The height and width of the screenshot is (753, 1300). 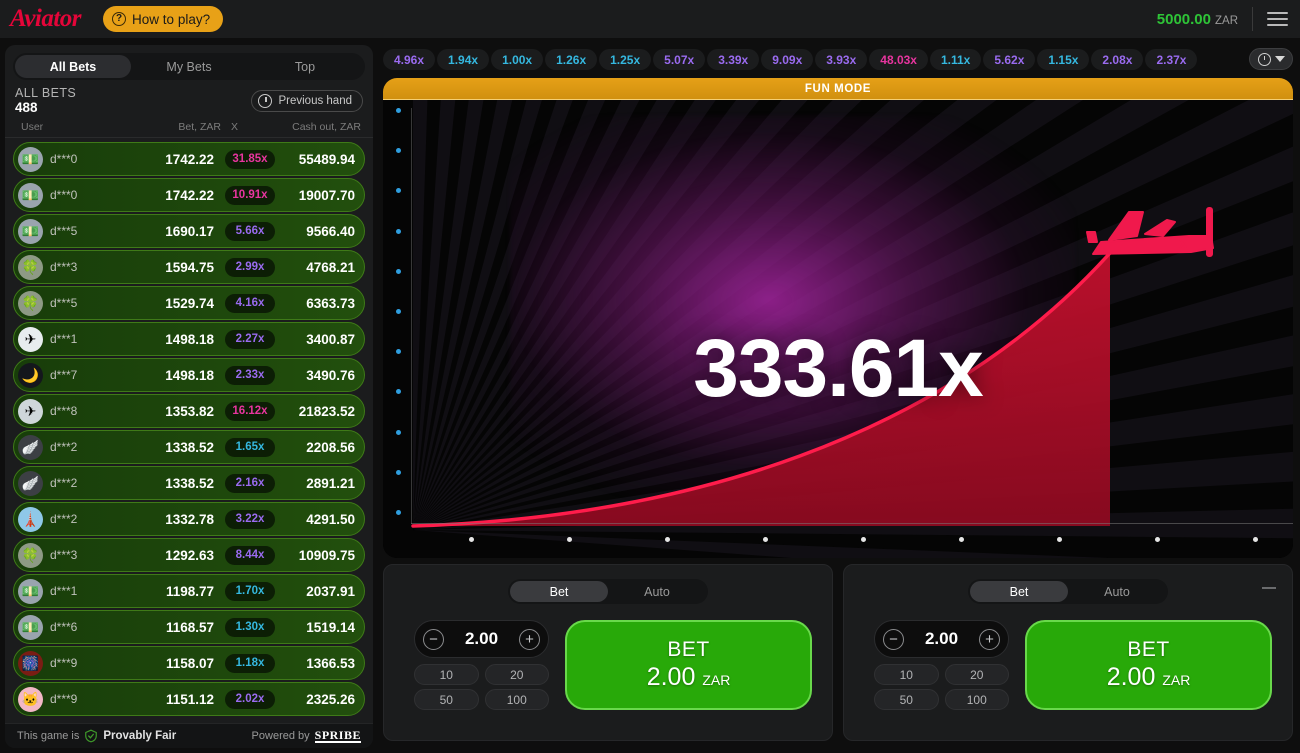 What do you see at coordinates (189, 267) in the screenshot?
I see `table-row: 🍀 d***3 1594.75 2.99x 4768.21` at bounding box center [189, 267].